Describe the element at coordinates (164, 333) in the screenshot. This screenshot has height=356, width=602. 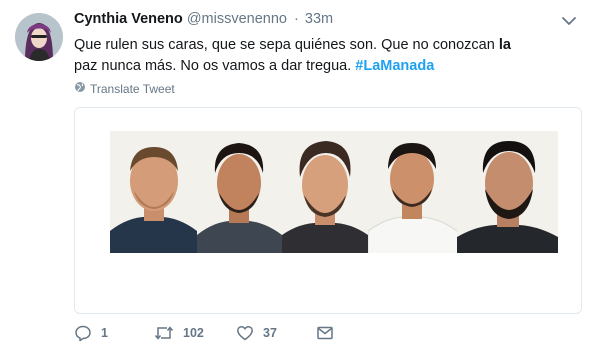
I see `retweet-icon` at that location.